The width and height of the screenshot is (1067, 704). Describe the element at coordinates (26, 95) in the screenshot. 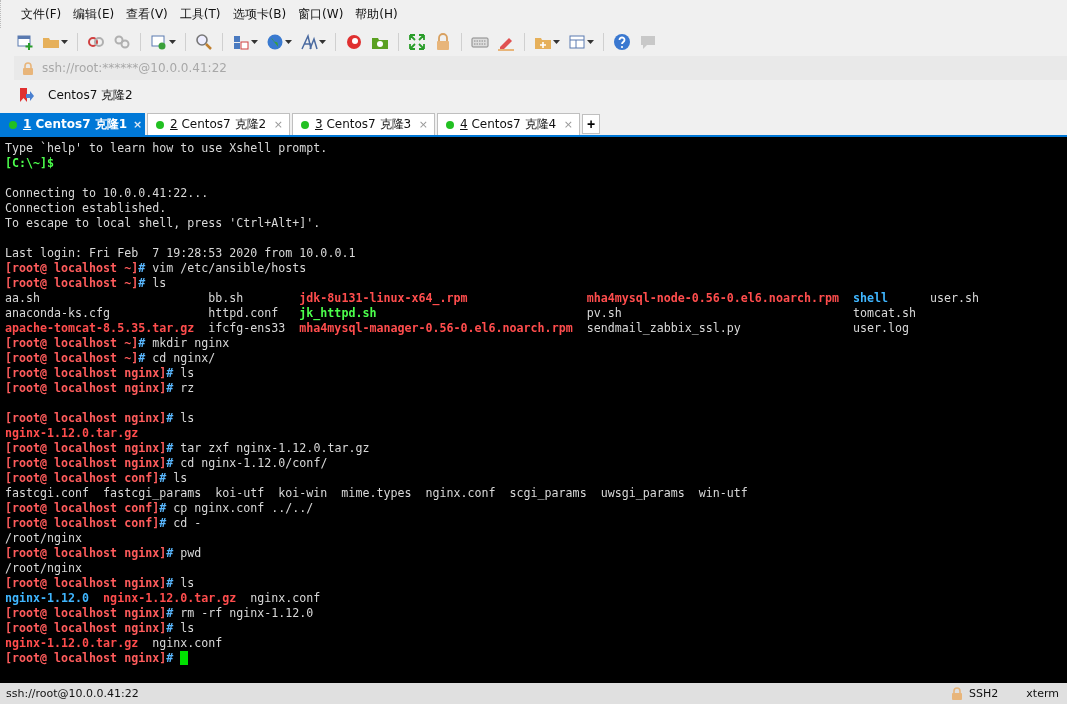

I see `bookmark-icon` at that location.